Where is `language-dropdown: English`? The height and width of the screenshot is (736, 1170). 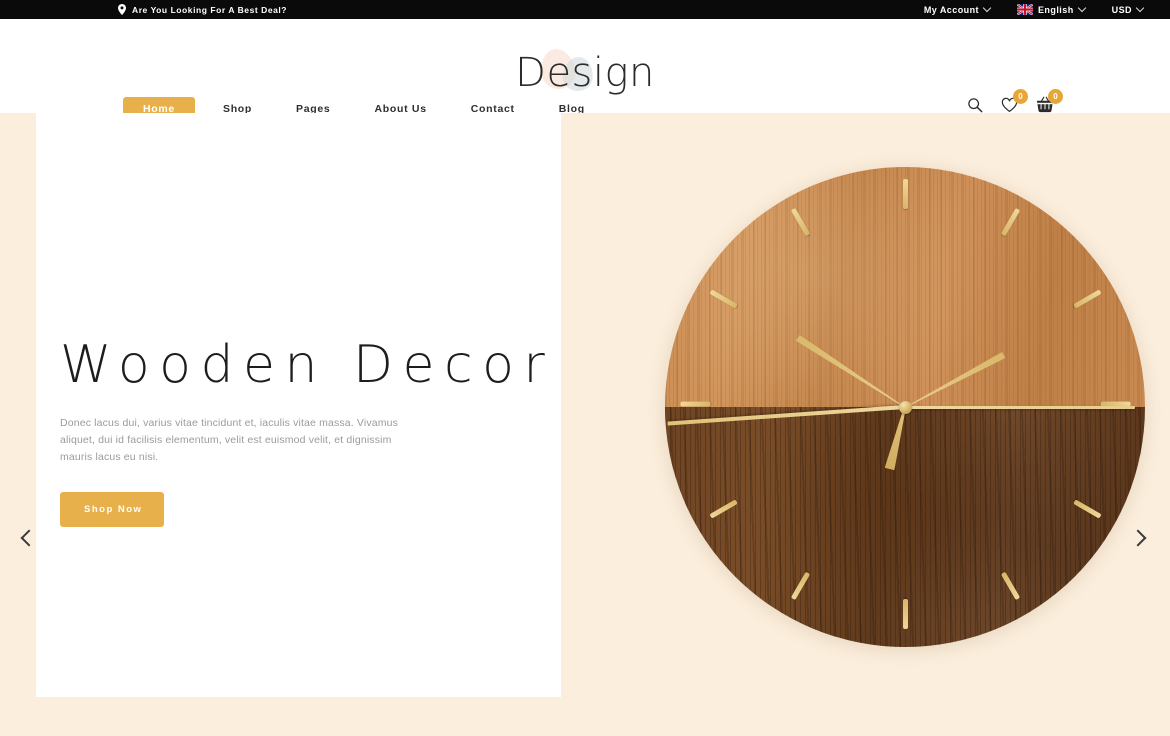
language-dropdown: English is located at coordinates (1051, 9).